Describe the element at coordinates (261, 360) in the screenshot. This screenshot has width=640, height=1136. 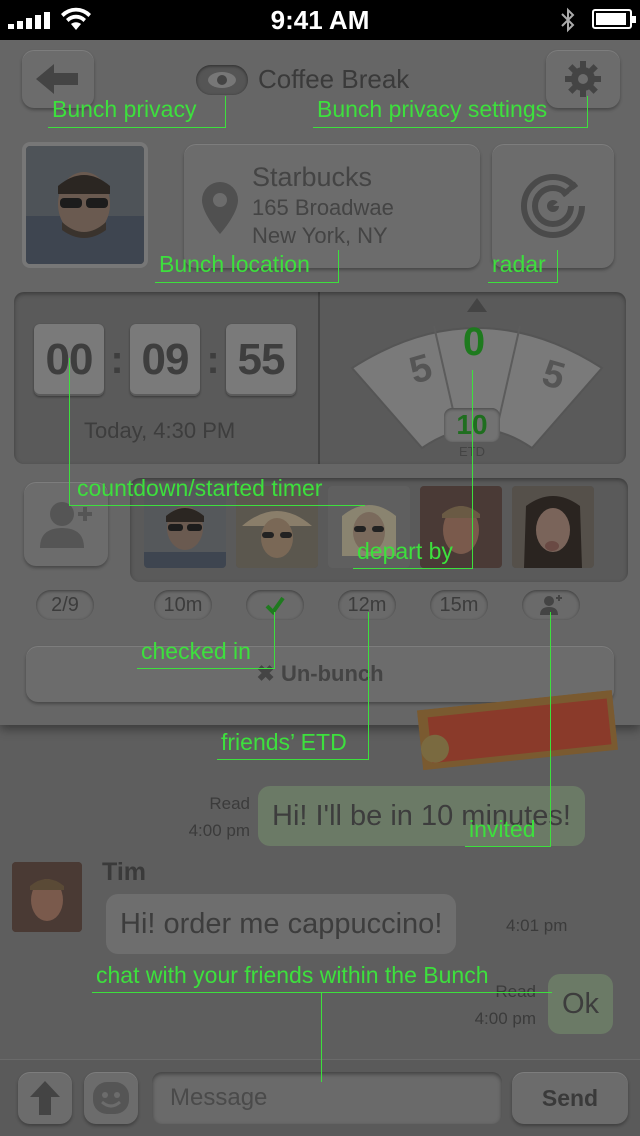
I see `timer-seconds: 55` at that location.